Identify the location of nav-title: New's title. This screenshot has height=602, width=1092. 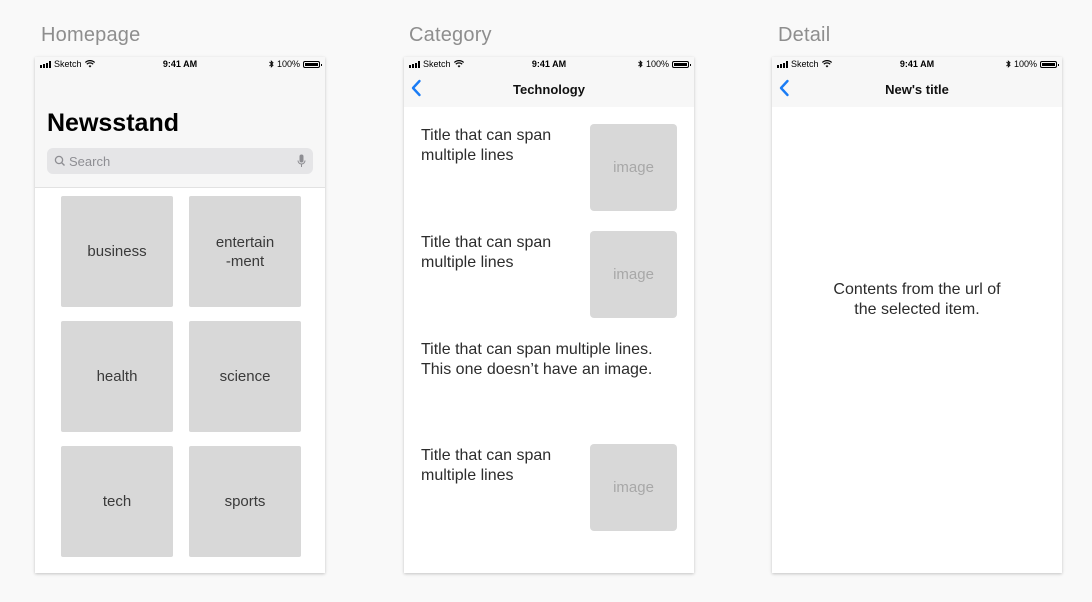
(917, 89).